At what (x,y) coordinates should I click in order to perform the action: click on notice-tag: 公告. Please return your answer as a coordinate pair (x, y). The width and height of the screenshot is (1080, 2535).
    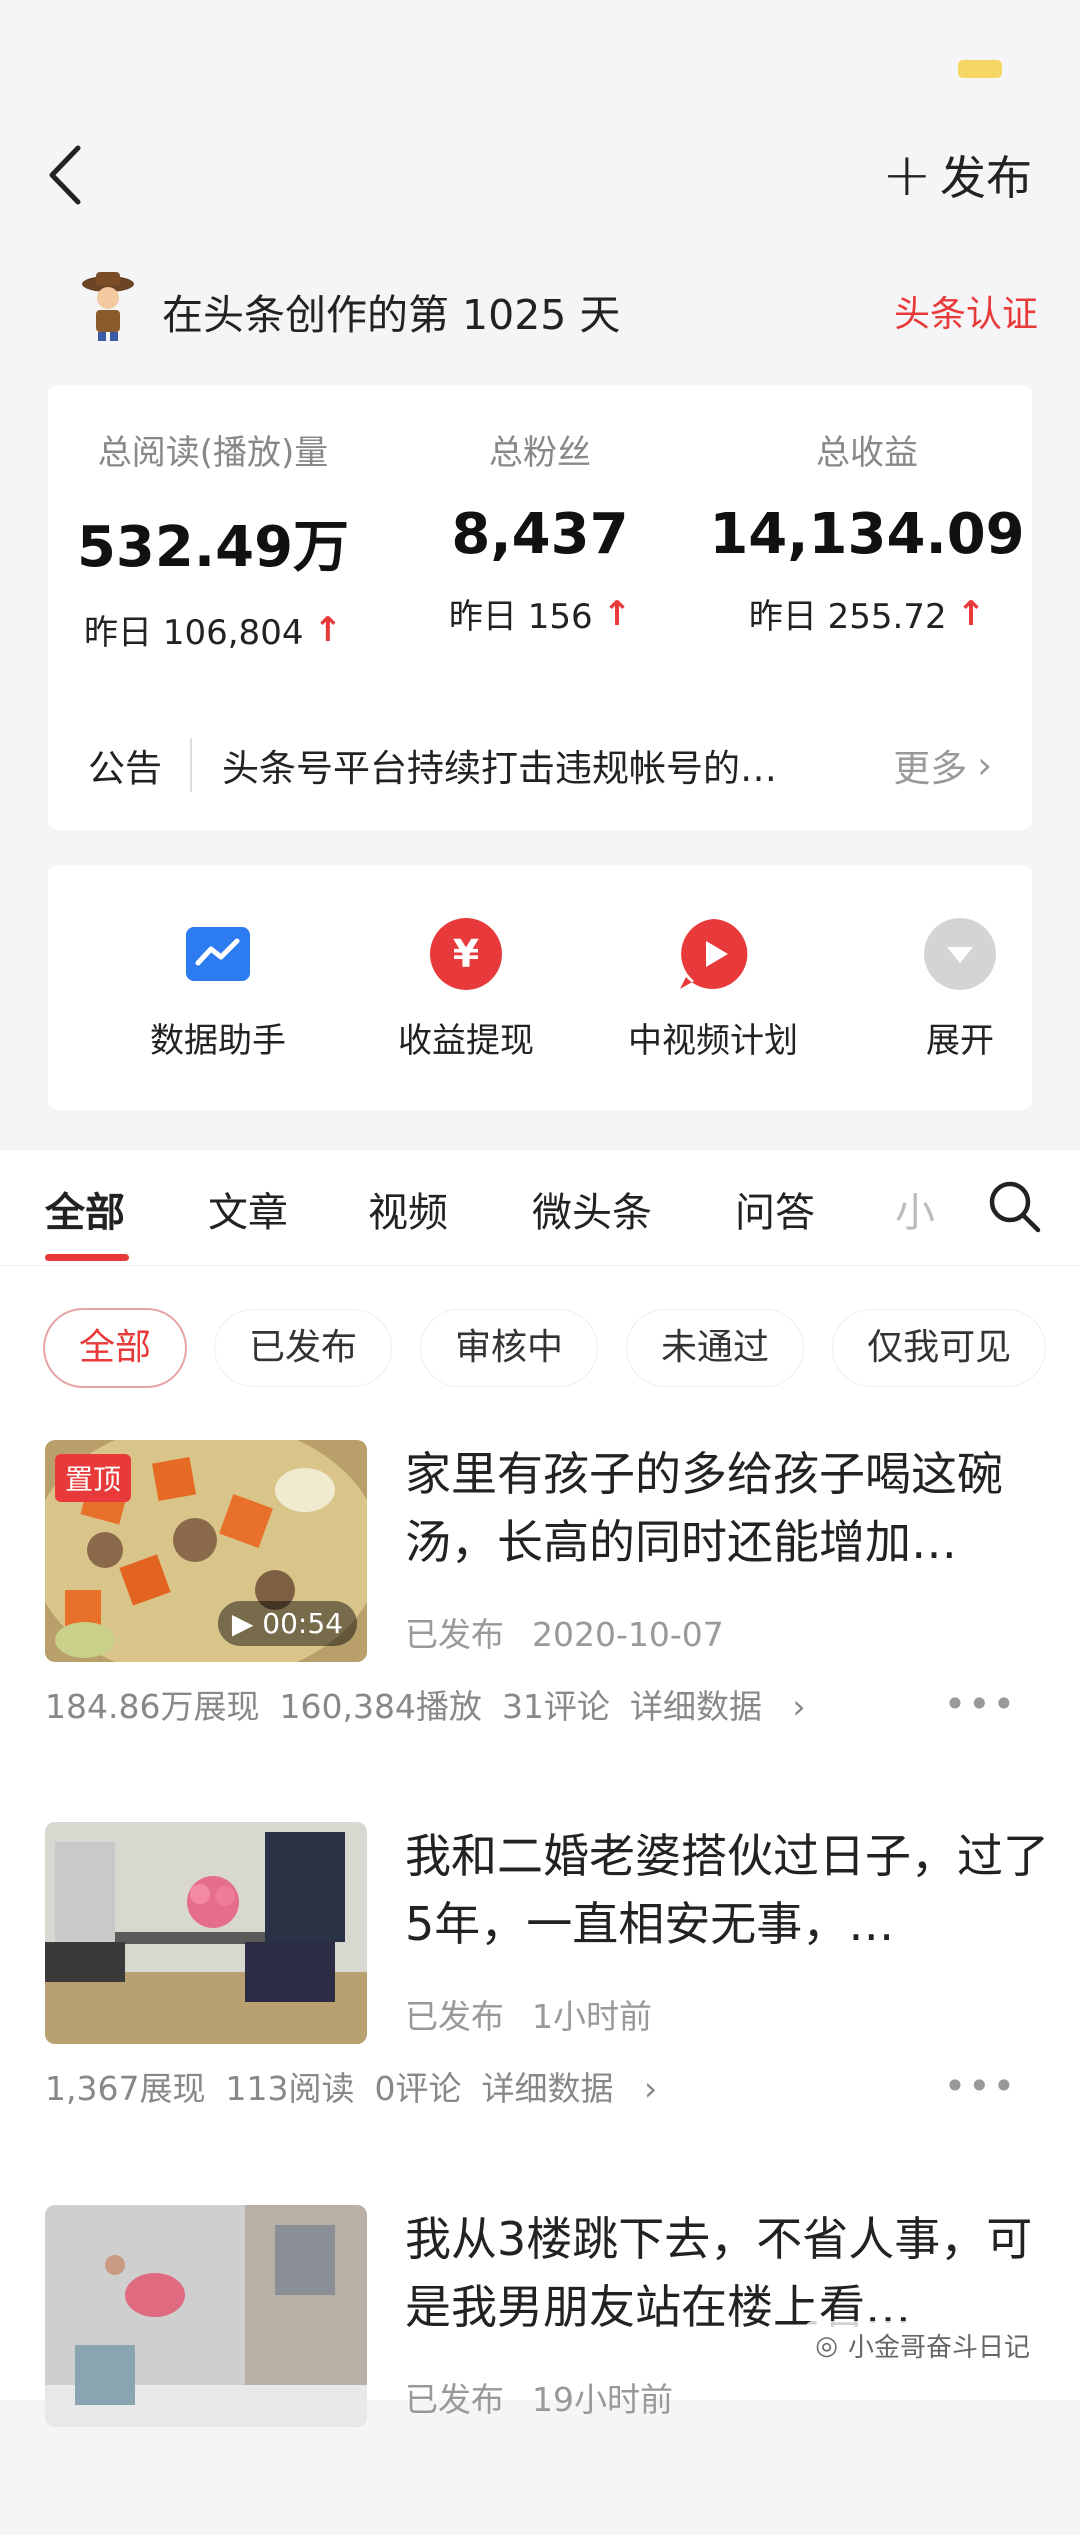
    Looking at the image, I should click on (140, 765).